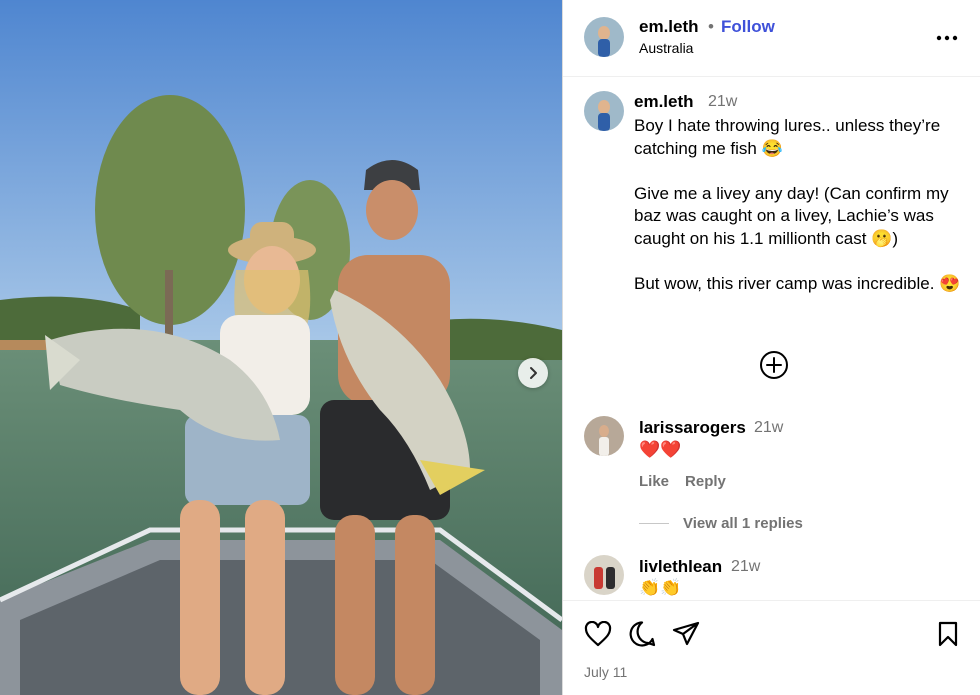 The width and height of the screenshot is (980, 695). I want to click on load-more-comments-button, so click(774, 365).